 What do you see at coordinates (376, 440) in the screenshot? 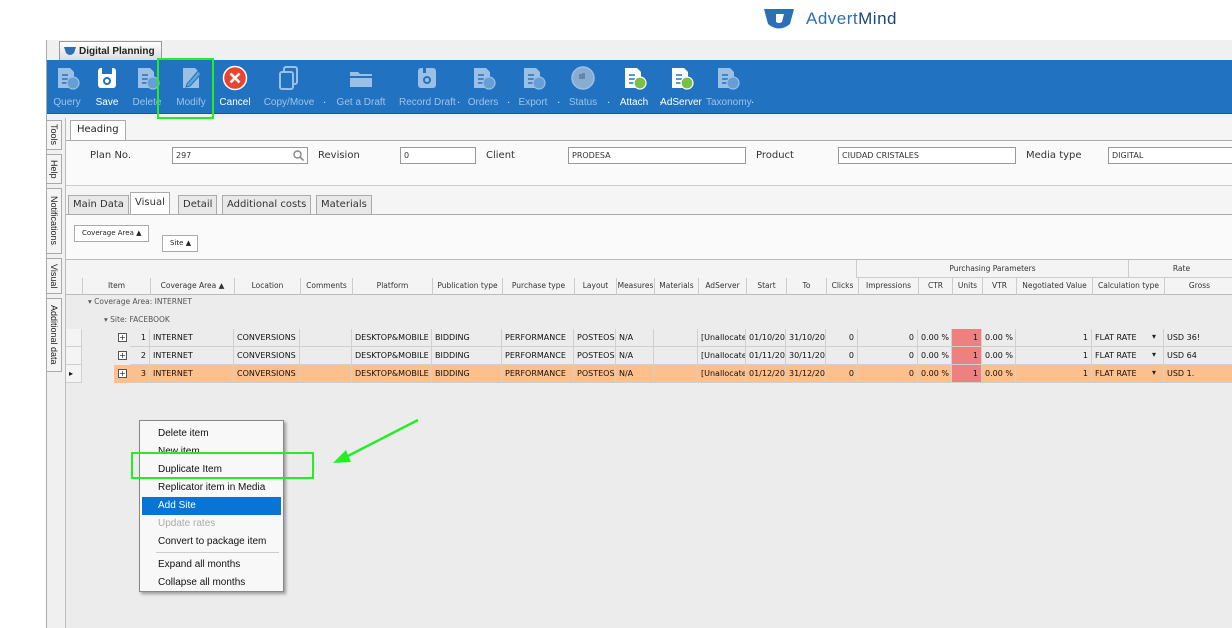
I see `annotation-arrow` at bounding box center [376, 440].